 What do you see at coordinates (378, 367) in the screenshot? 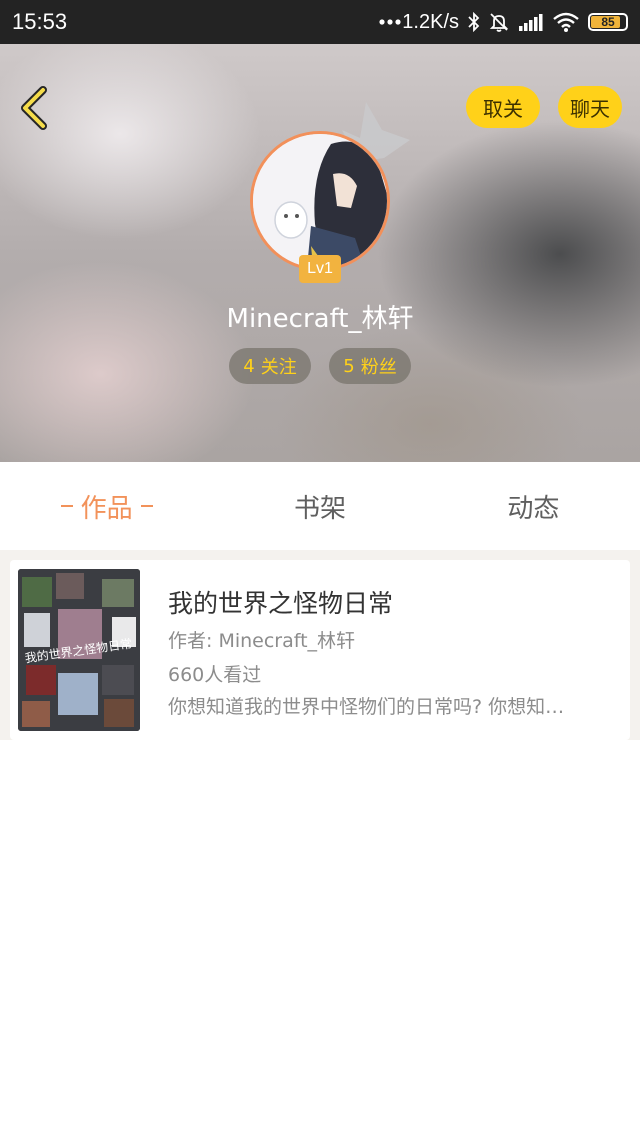
I see `fans-label: 粉丝` at bounding box center [378, 367].